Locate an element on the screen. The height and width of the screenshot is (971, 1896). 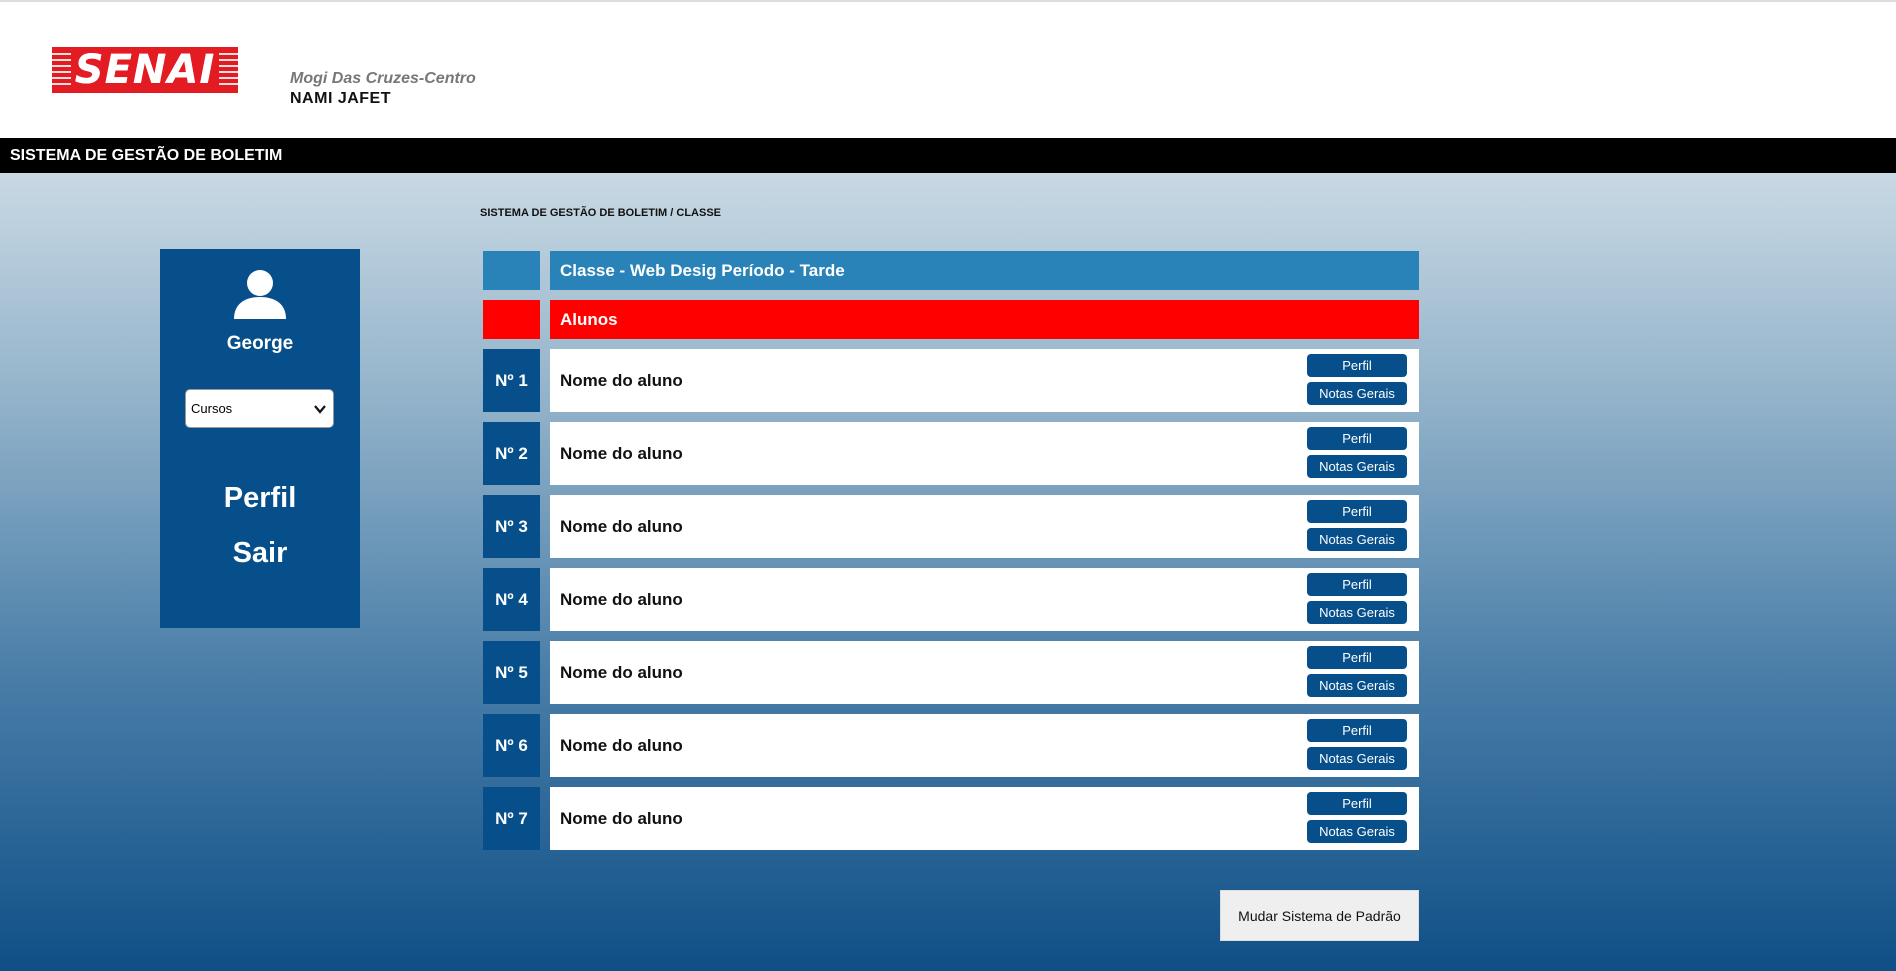
sidebar-link-perfil: Perfil is located at coordinates (260, 498).